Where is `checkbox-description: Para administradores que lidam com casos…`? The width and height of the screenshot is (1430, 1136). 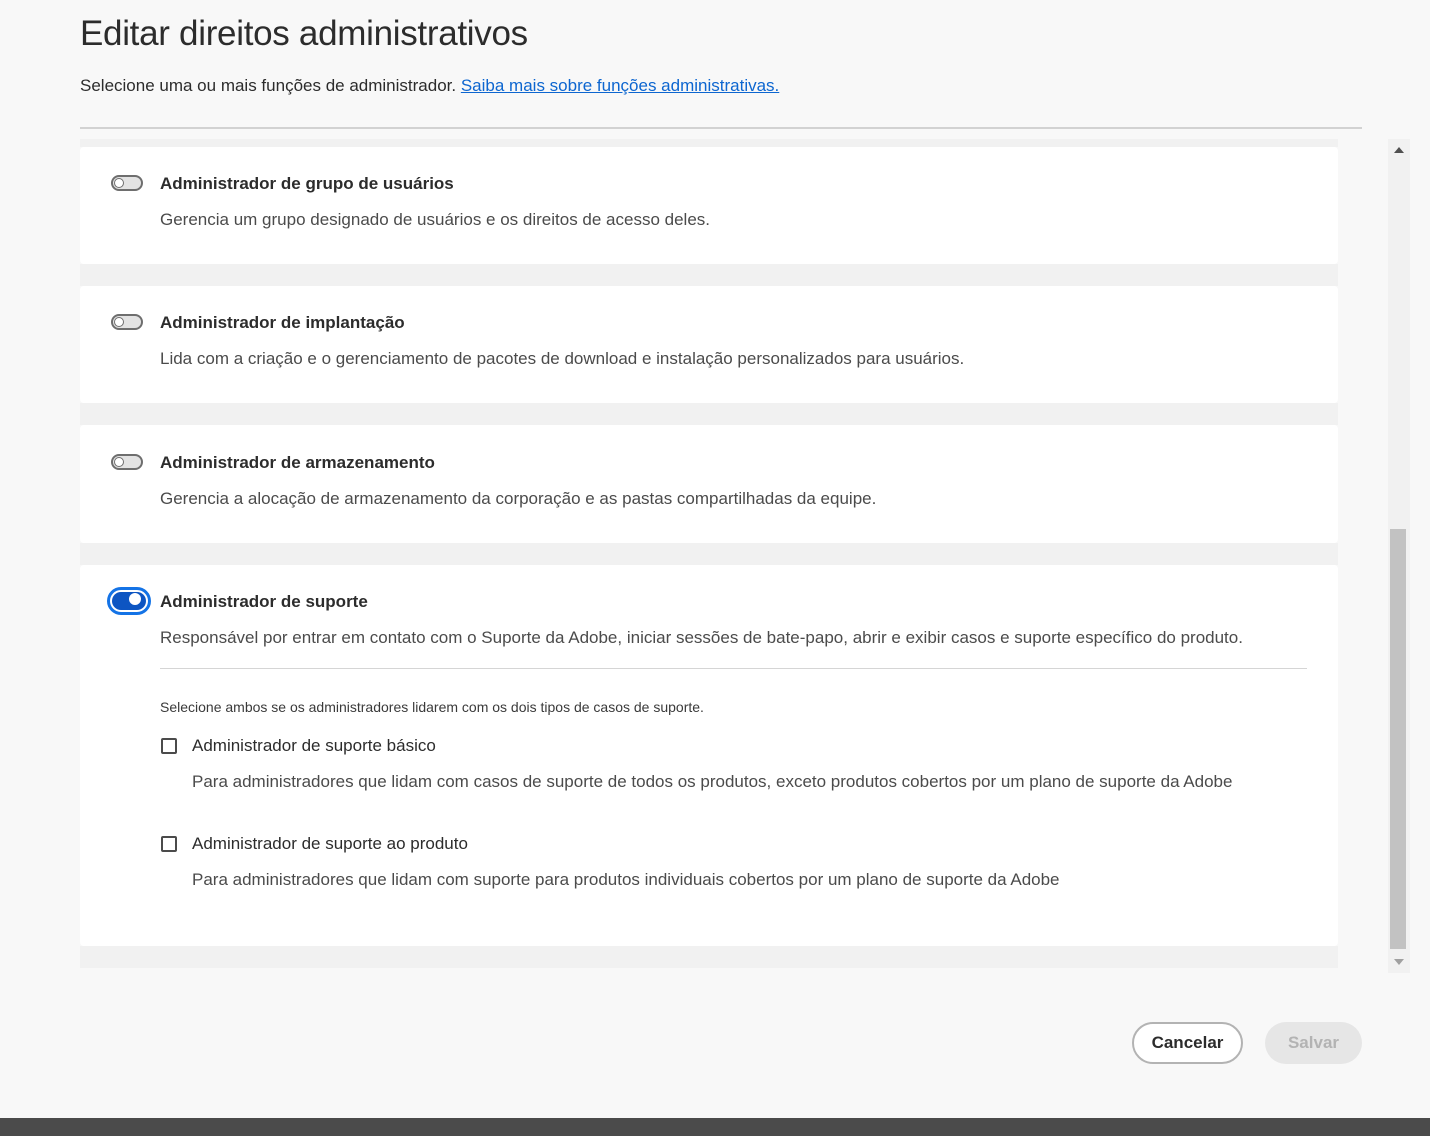
checkbox-description: Para administradores que lidam com casos… is located at coordinates (712, 781).